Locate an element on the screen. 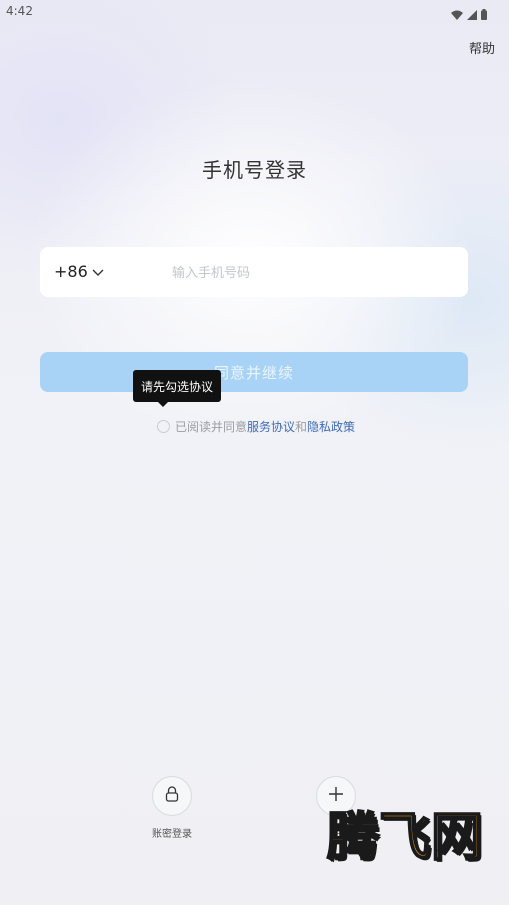 The width and height of the screenshot is (509, 905). privacy-policy-link: 隐私政策 is located at coordinates (331, 426).